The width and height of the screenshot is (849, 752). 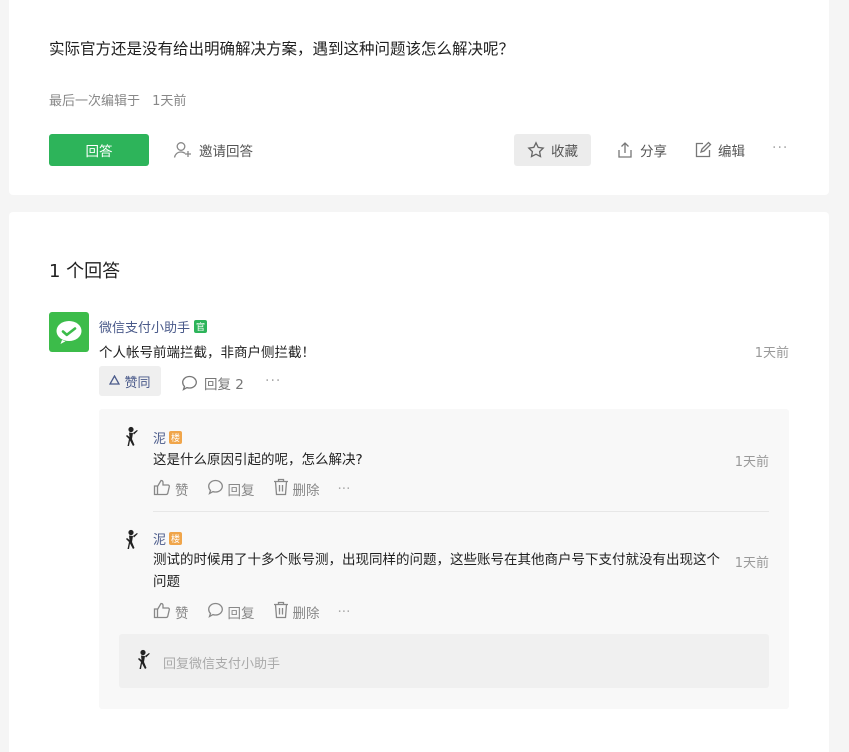 I want to click on favorite-button: 收藏, so click(x=552, y=150).